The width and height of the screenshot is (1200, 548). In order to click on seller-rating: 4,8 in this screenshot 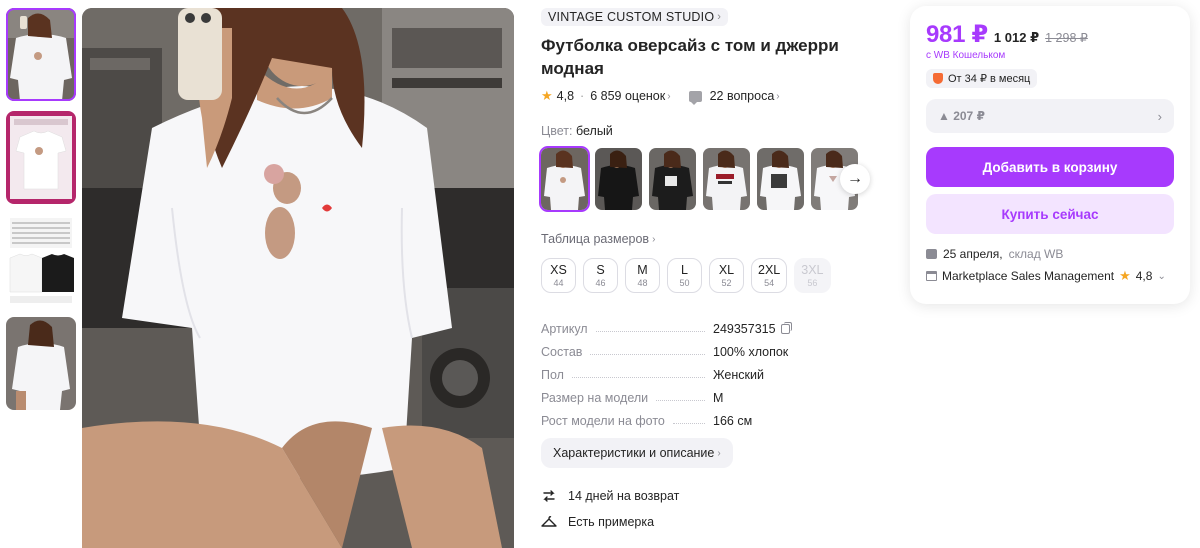, I will do `click(1144, 276)`.